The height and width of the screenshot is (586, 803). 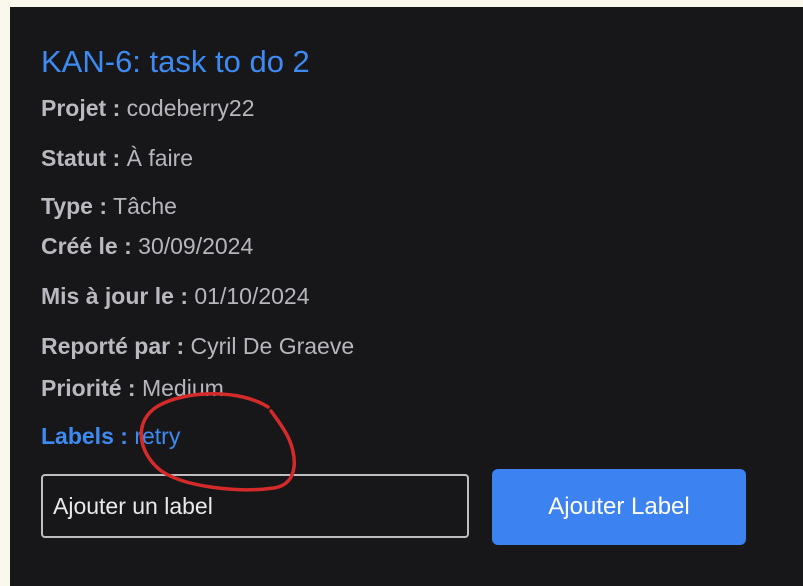 I want to click on field-created-value: 30/09/2024, so click(x=196, y=246).